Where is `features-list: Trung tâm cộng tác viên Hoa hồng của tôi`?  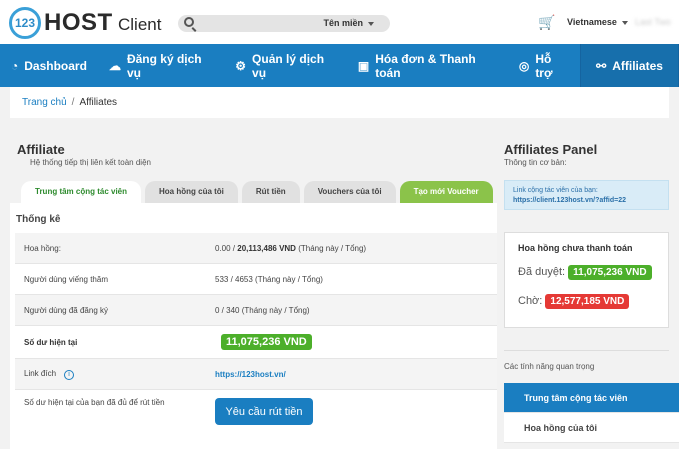 features-list: Trung tâm cộng tác viên Hoa hồng của tôi is located at coordinates (591, 413).